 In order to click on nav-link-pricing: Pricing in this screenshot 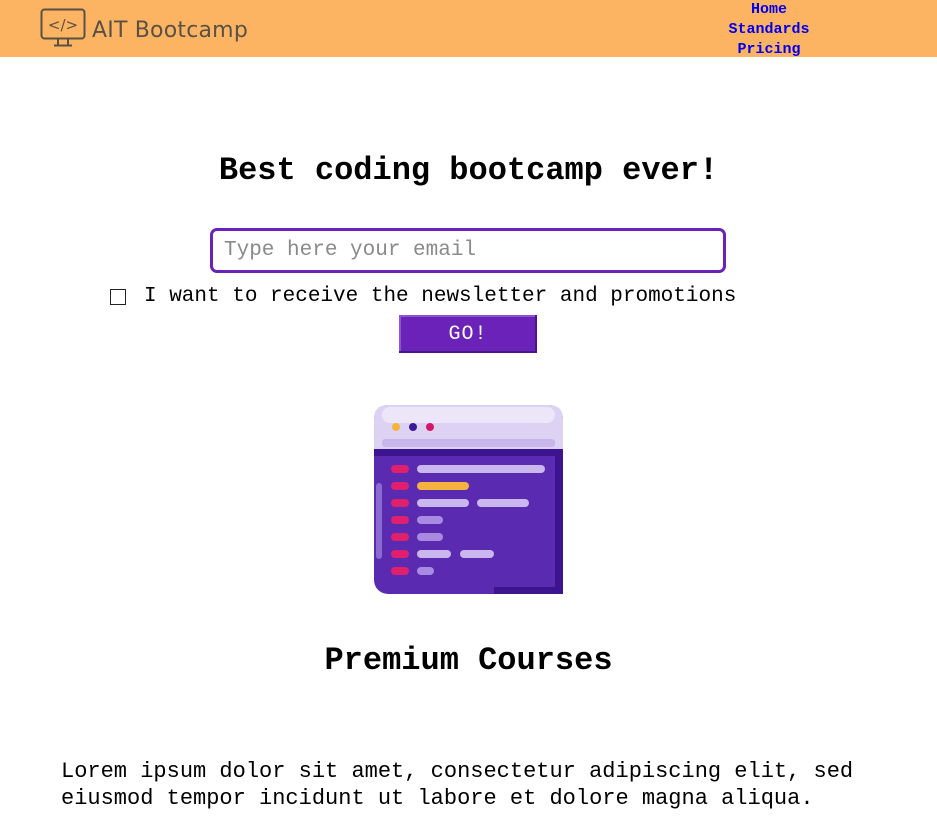, I will do `click(768, 50)`.